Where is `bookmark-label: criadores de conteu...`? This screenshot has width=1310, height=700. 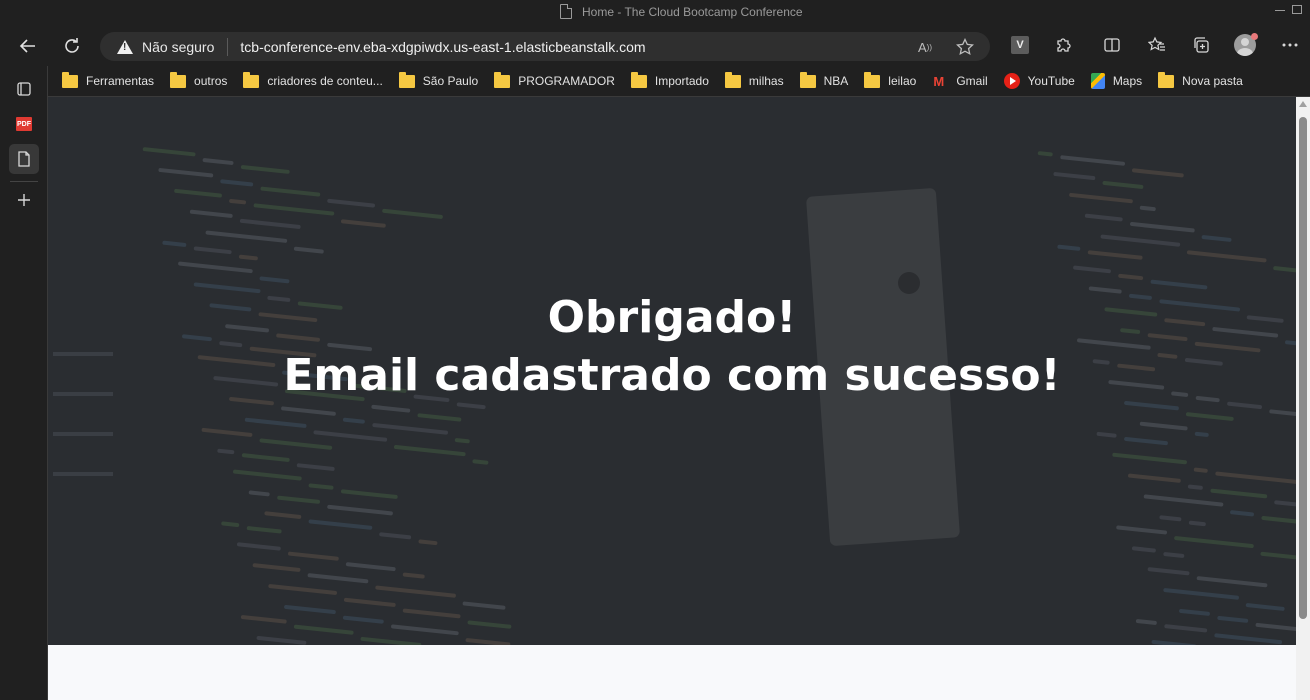 bookmark-label: criadores de conteu... is located at coordinates (325, 81).